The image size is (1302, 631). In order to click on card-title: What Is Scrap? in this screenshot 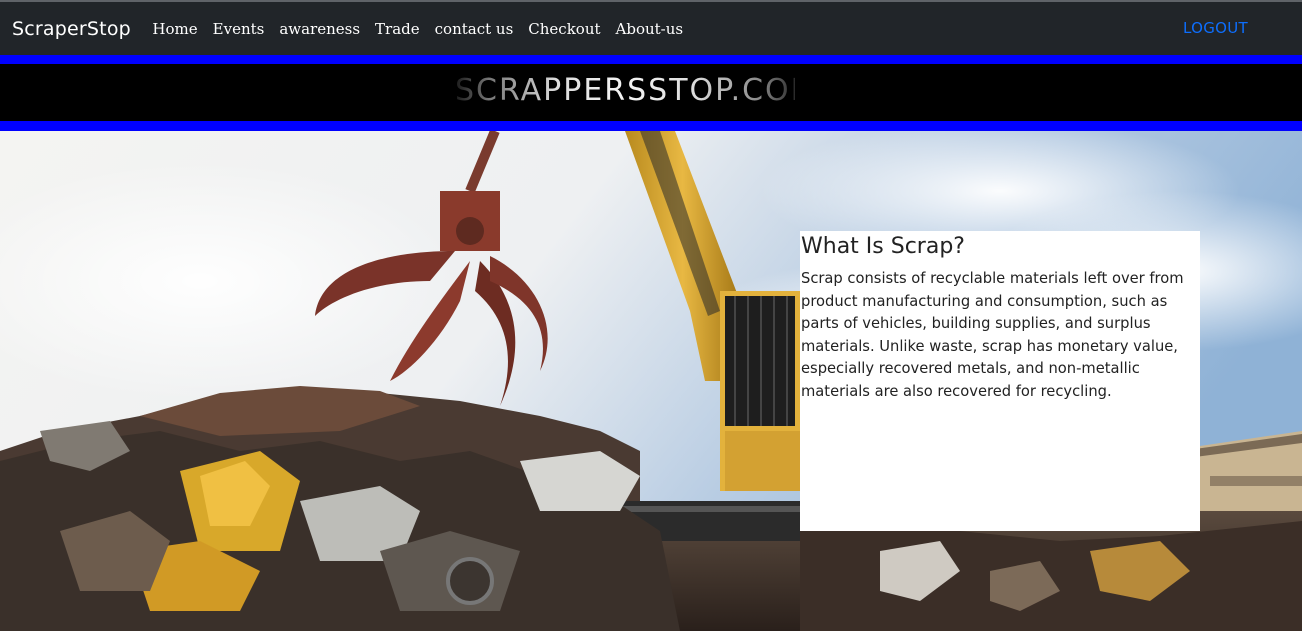, I will do `click(883, 246)`.